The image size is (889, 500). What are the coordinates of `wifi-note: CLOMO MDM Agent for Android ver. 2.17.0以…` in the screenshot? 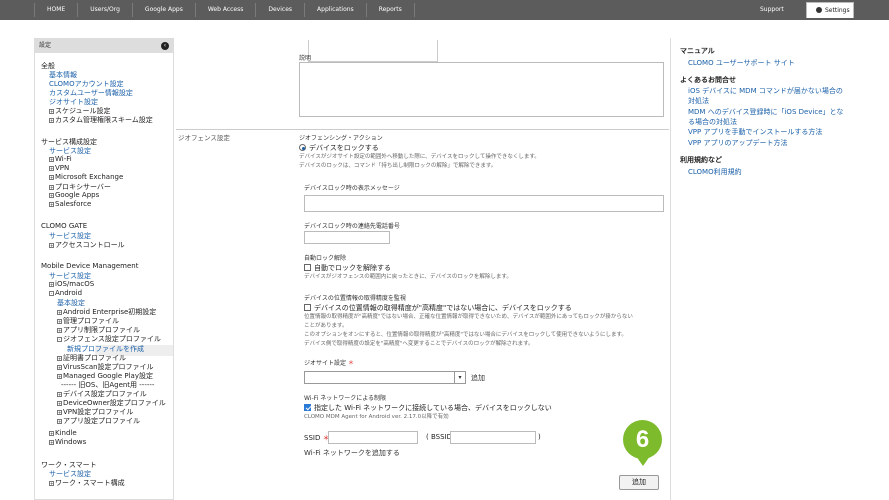 It's located at (376, 417).